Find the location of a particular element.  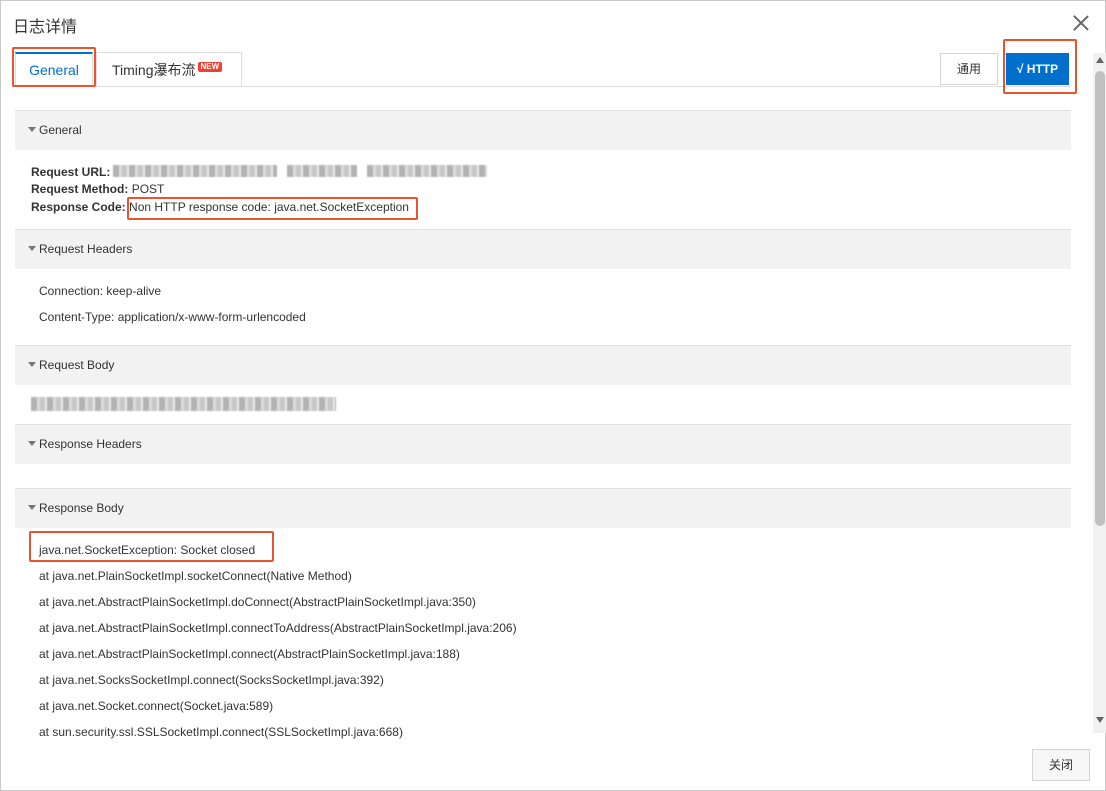

section-request-headers-title: Request Headers is located at coordinates (86, 249).